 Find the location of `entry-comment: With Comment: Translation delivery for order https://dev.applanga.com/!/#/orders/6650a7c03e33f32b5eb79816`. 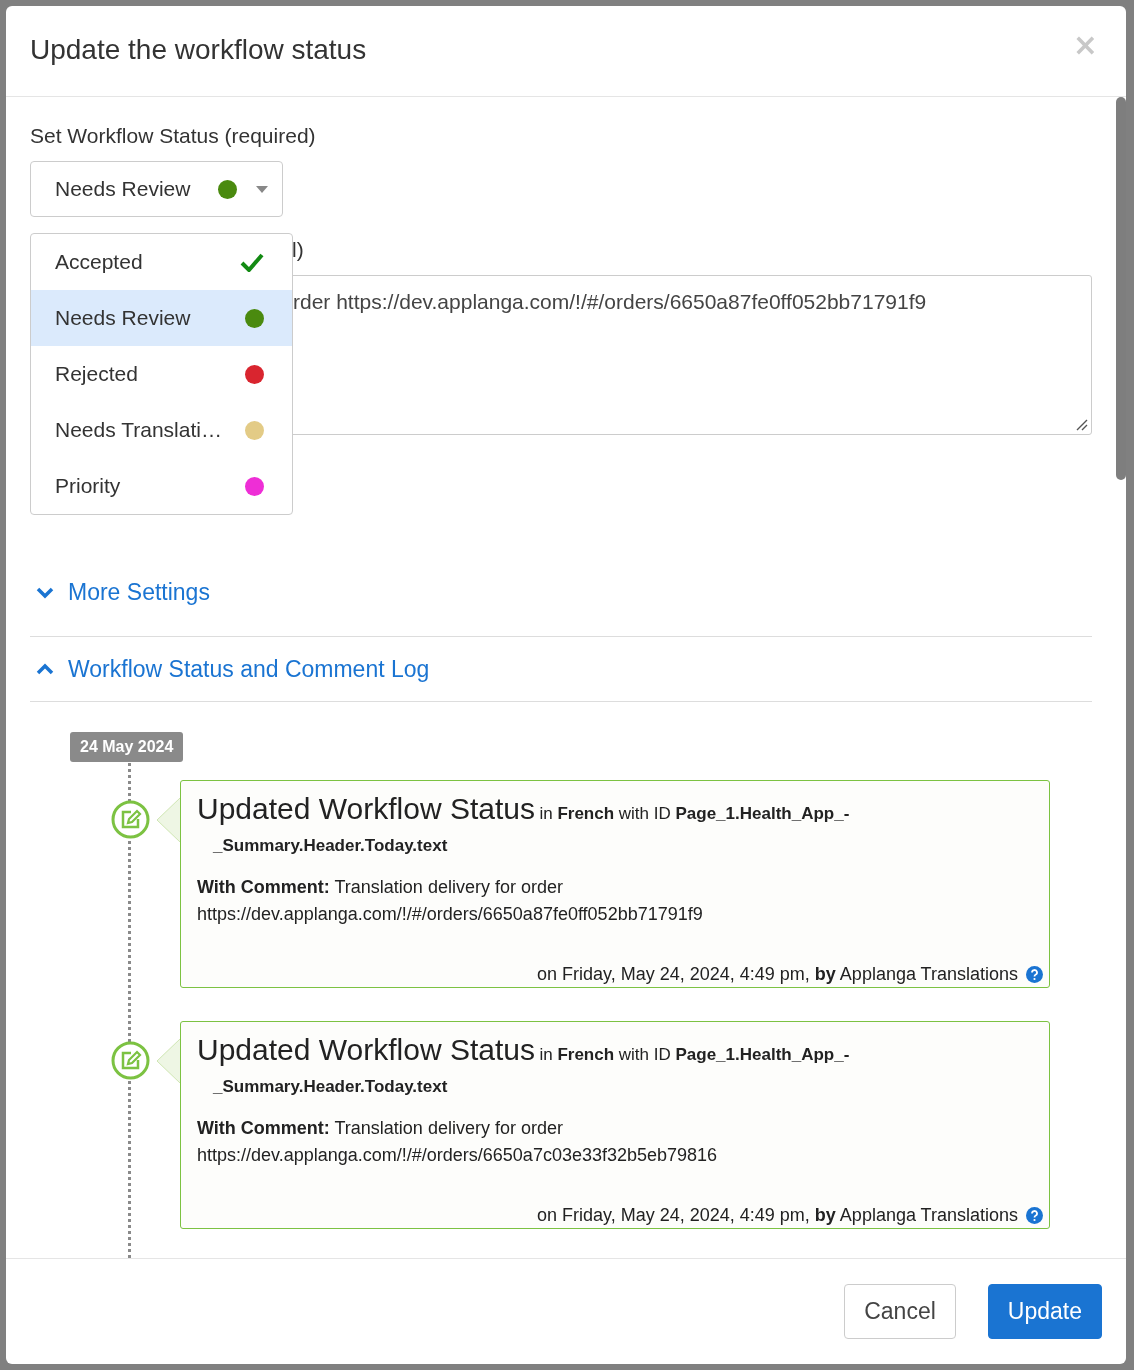

entry-comment: With Comment: Translation delivery for order https://dev.applanga.com/!/#/orders/6650a7c03e33f32b5eb79816 is located at coordinates (458, 1142).